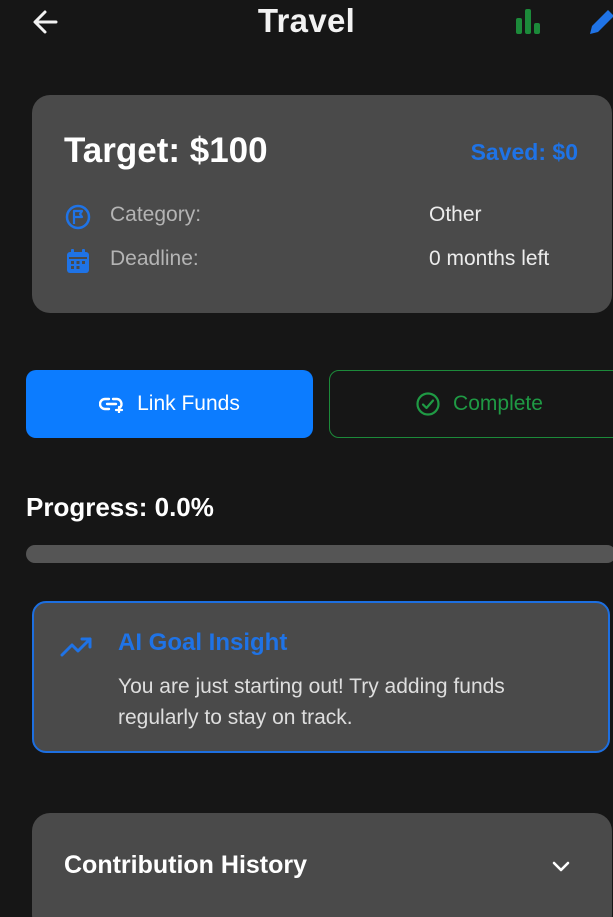 Image resolution: width=613 pixels, height=917 pixels. I want to click on deadline-value: 0 months left, so click(489, 258).